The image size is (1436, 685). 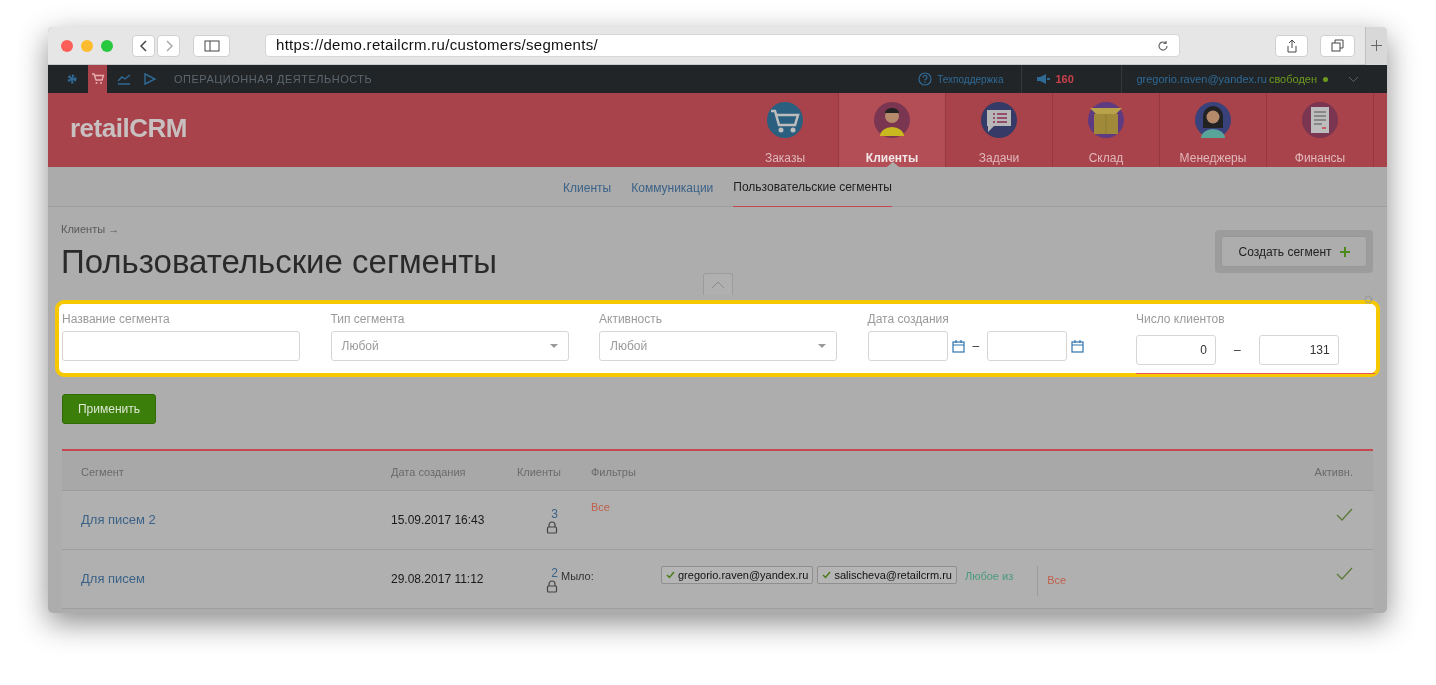 What do you see at coordinates (1320, 130) in the screenshot?
I see `nav-tab: Финансы` at bounding box center [1320, 130].